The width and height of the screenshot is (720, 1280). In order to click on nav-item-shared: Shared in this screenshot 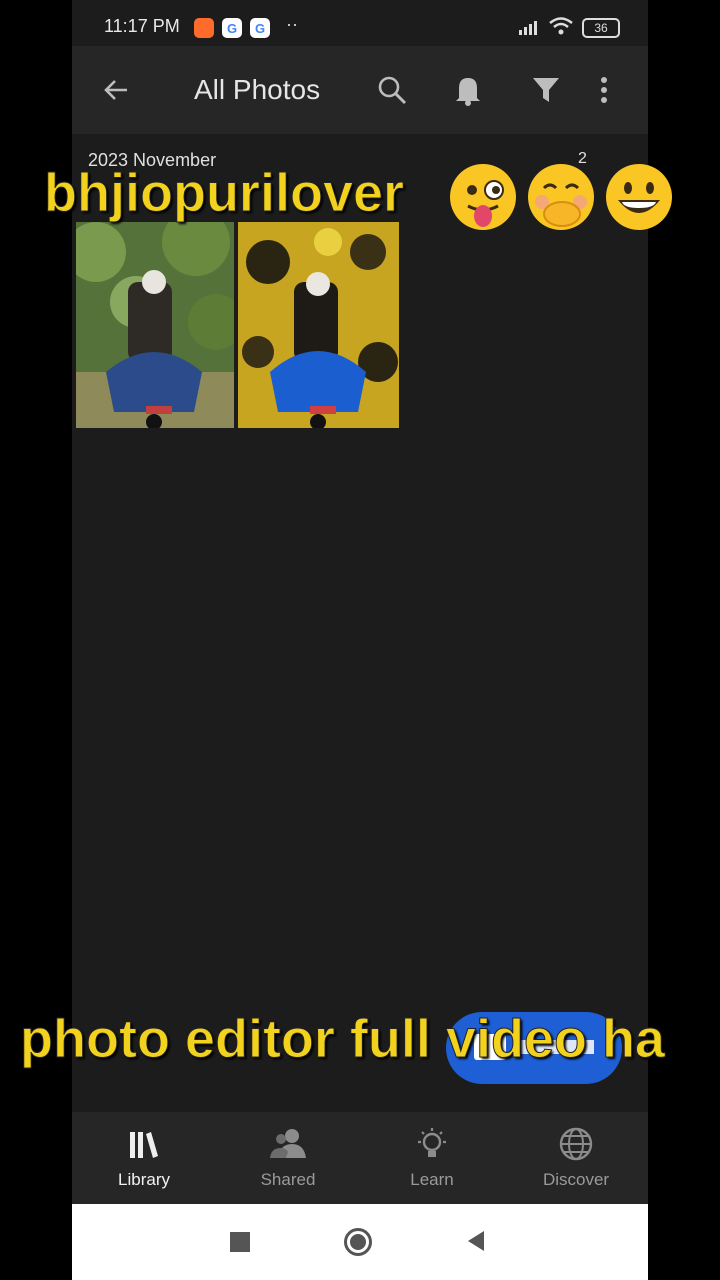, I will do `click(288, 1158)`.